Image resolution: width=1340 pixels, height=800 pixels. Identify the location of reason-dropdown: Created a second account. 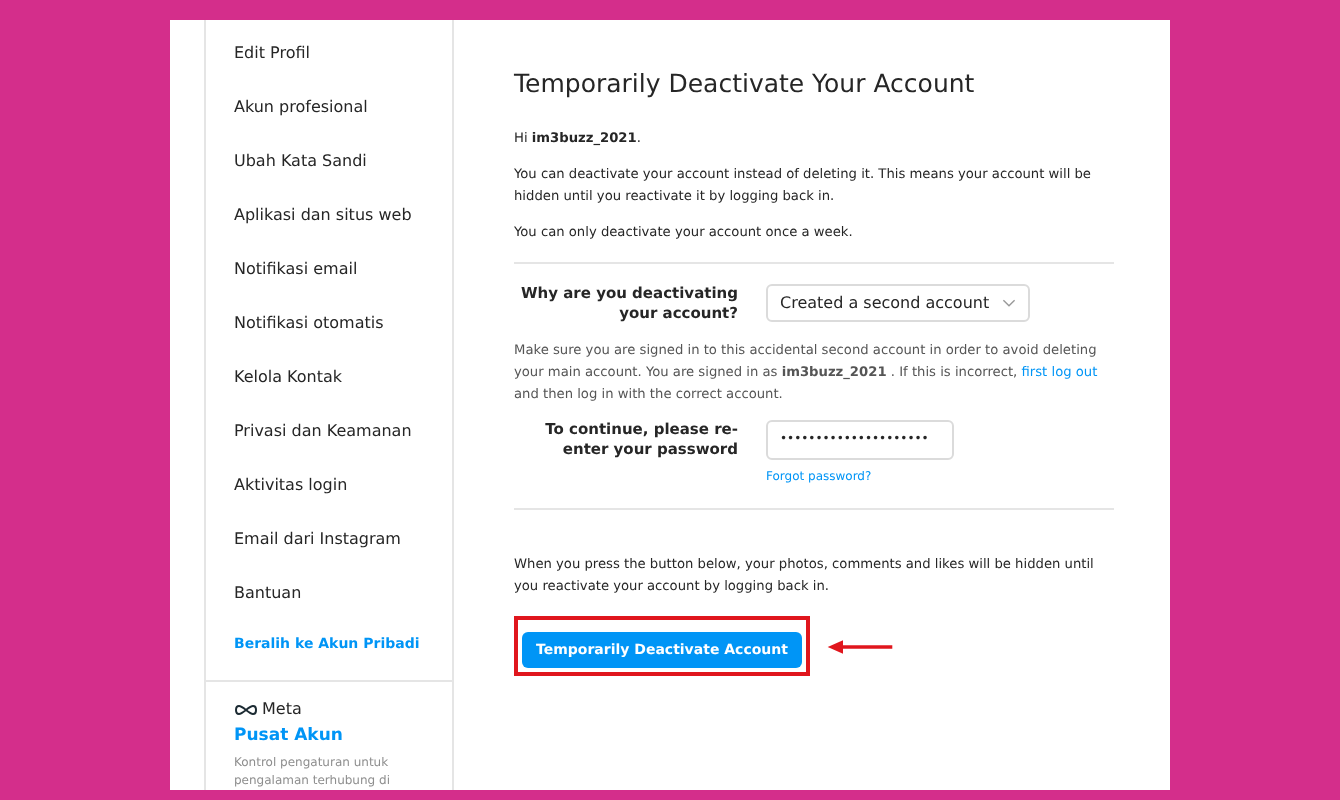
(898, 303).